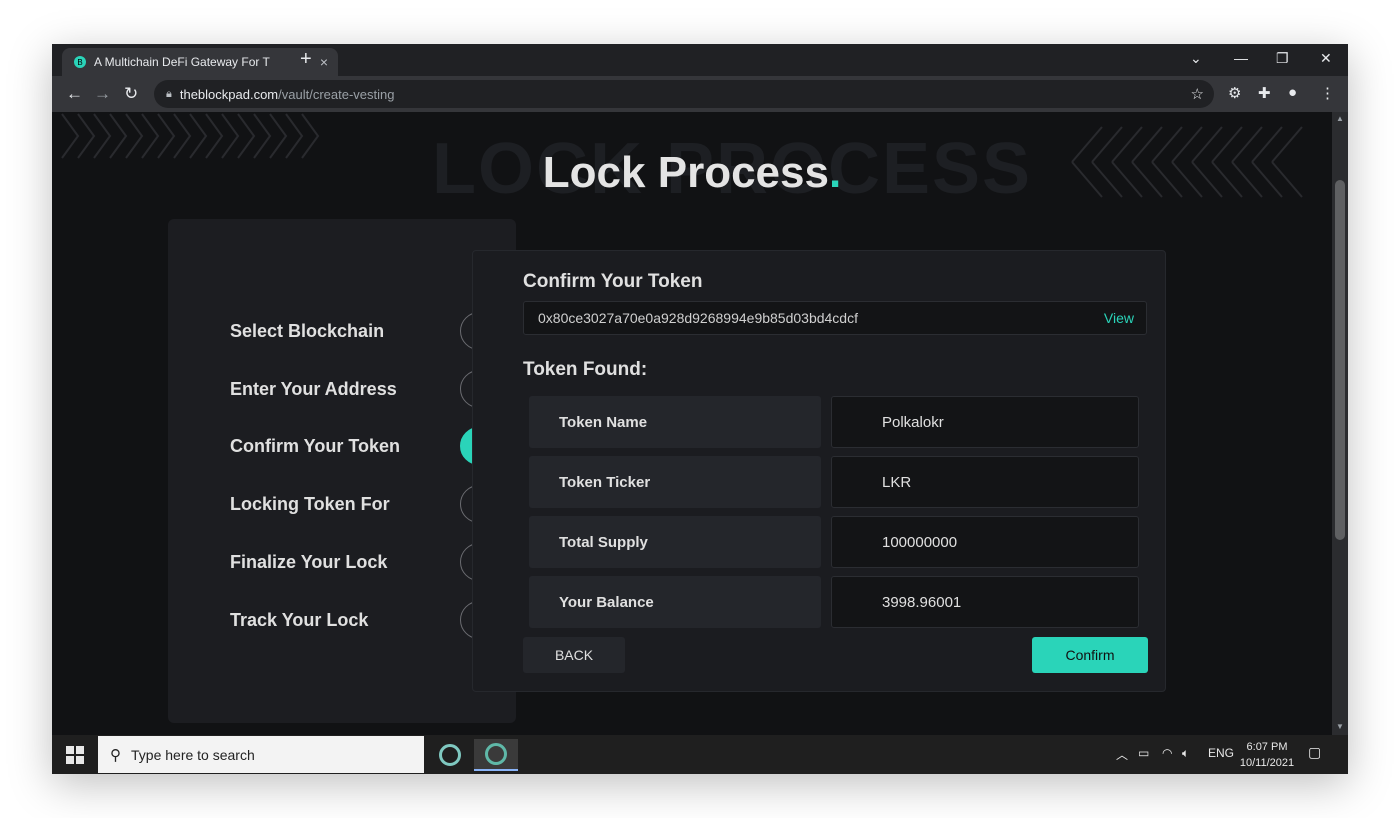 The height and width of the screenshot is (818, 1400). What do you see at coordinates (80, 62) in the screenshot?
I see `site-favicon-icon: B` at bounding box center [80, 62].